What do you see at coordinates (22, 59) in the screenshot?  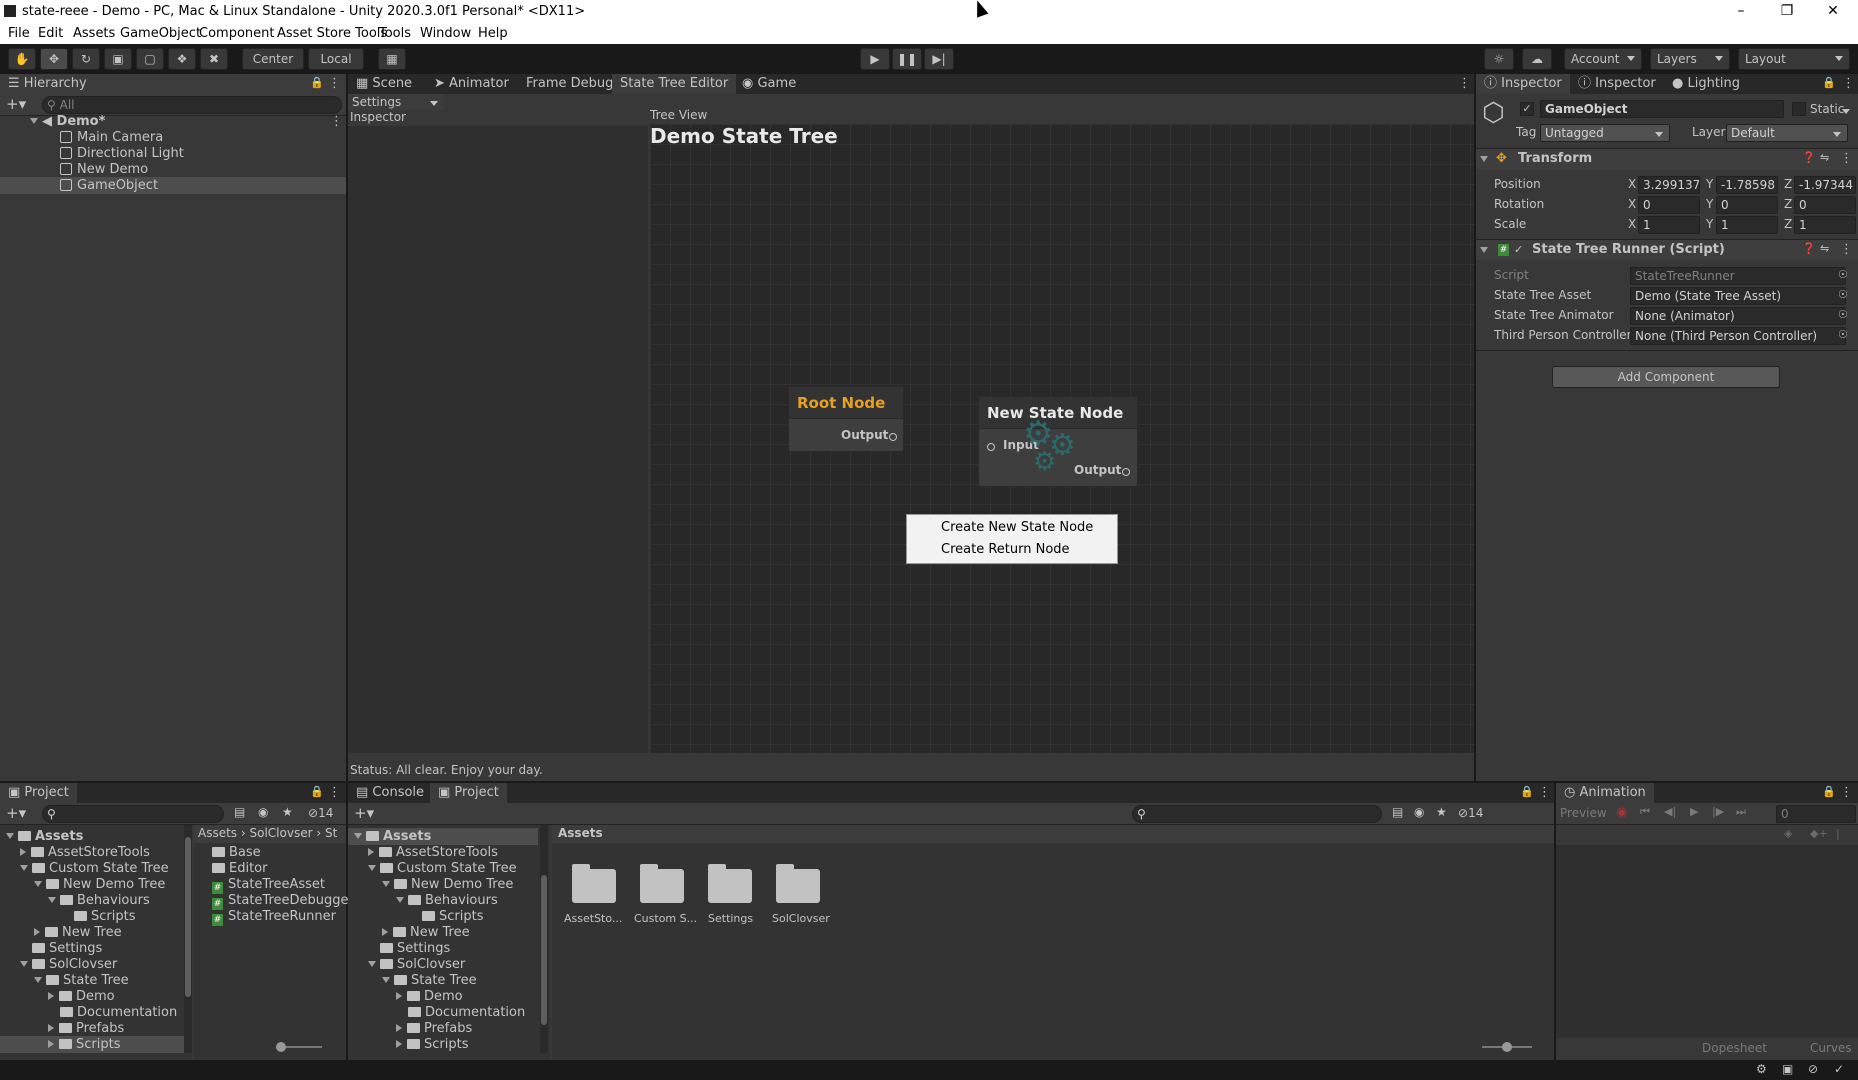 I see `hand-tool-icon: ✋` at bounding box center [22, 59].